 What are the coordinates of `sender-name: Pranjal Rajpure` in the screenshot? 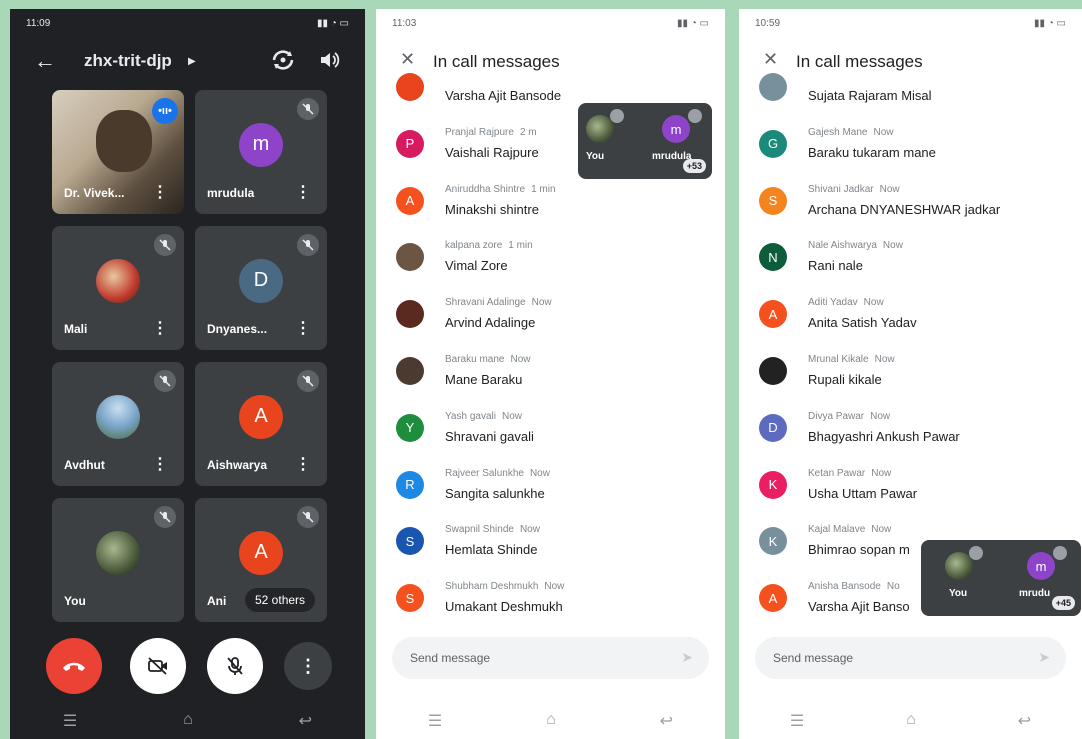 It's located at (479, 132).